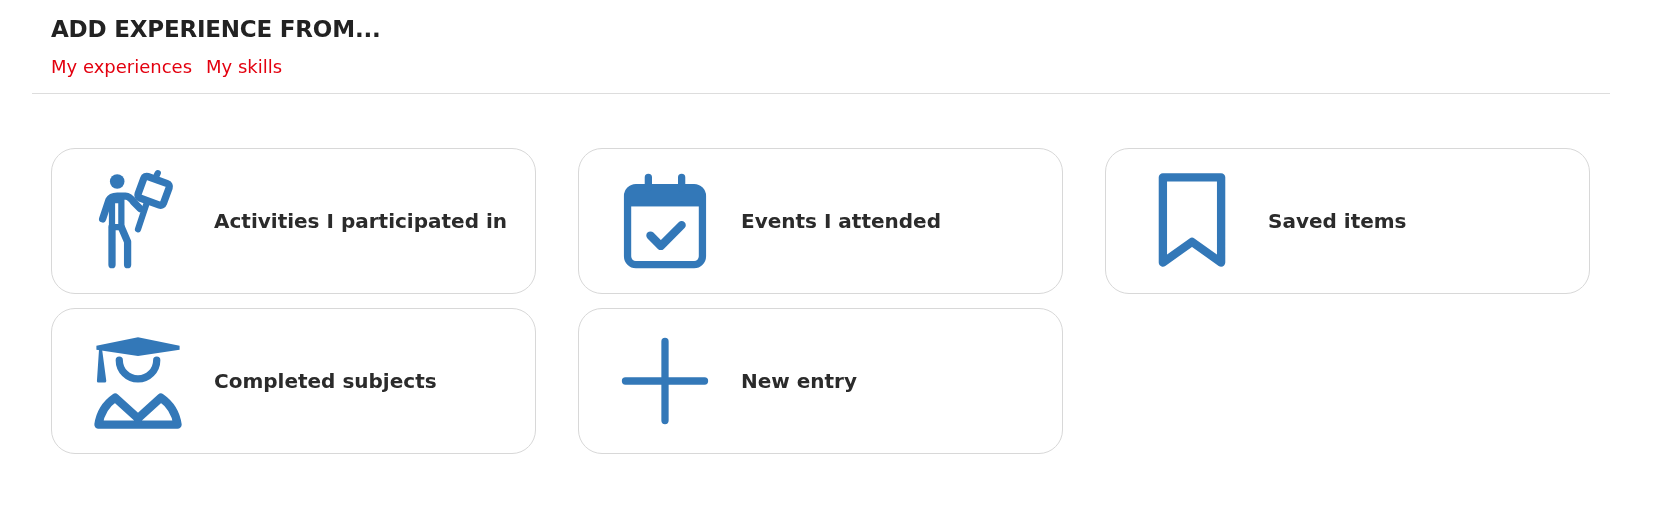 The width and height of the screenshot is (1672, 520). Describe the element at coordinates (820, 221) in the screenshot. I see `source-card: Events I attended` at that location.